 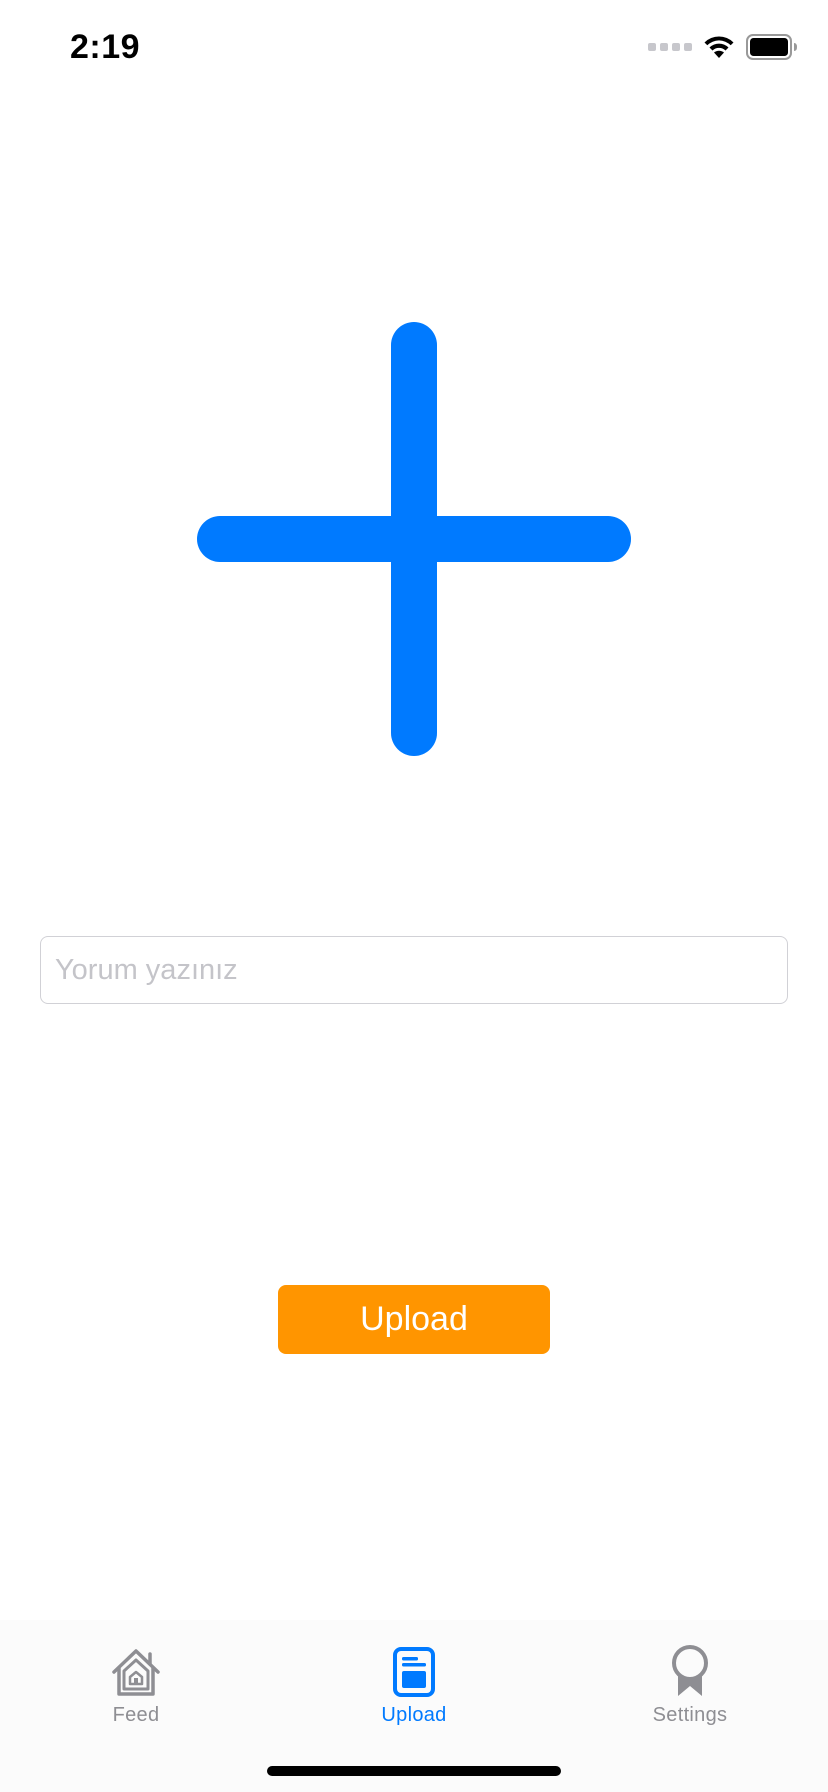 What do you see at coordinates (670, 47) in the screenshot?
I see `cellular-signal-icon` at bounding box center [670, 47].